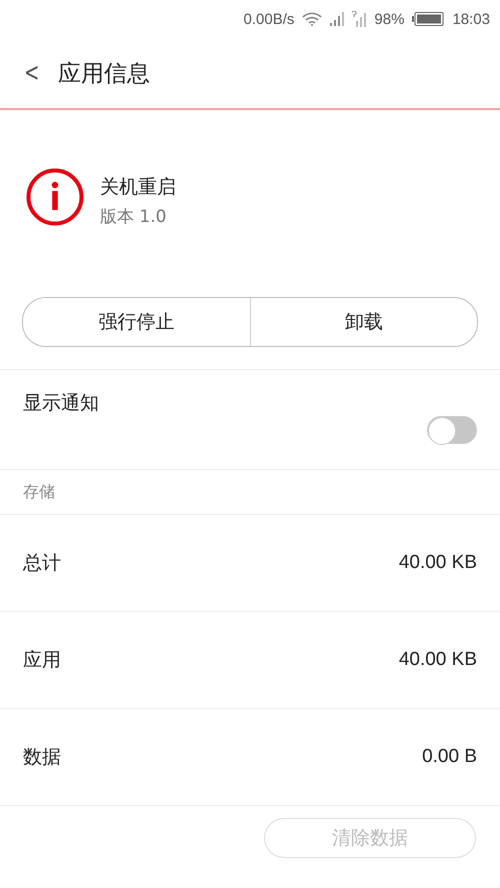 The height and width of the screenshot is (888, 500). Describe the element at coordinates (452, 430) in the screenshot. I see `notification-toggle` at that location.